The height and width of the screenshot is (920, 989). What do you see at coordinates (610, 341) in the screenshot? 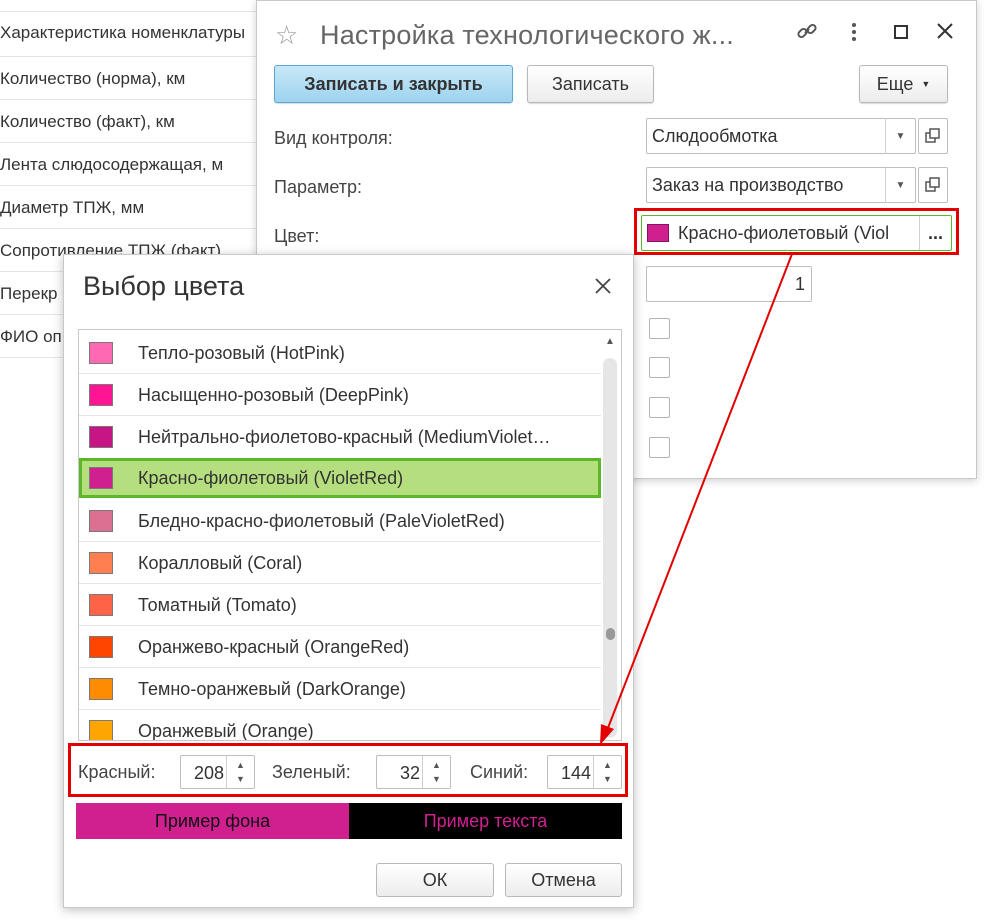
I see `scroll-up-icon: ▲` at bounding box center [610, 341].